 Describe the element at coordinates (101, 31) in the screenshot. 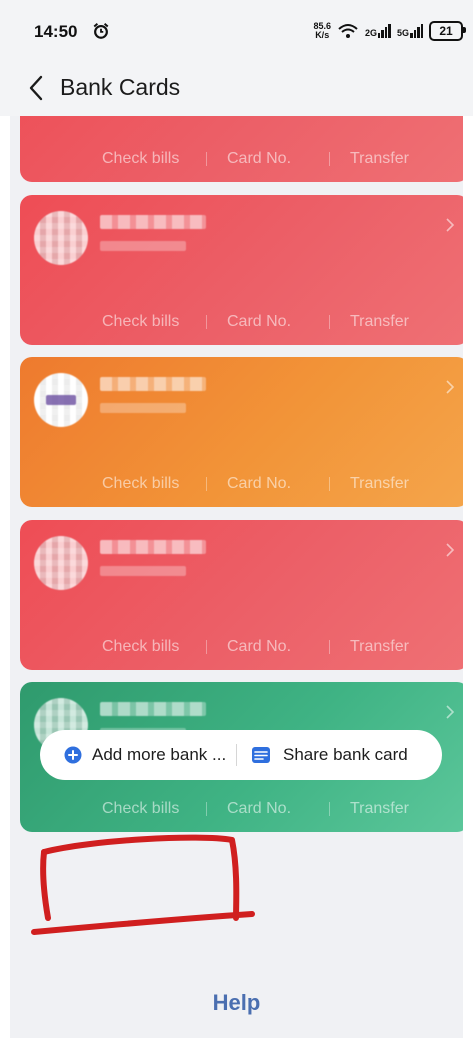

I see `alarm-clock-icon` at that location.